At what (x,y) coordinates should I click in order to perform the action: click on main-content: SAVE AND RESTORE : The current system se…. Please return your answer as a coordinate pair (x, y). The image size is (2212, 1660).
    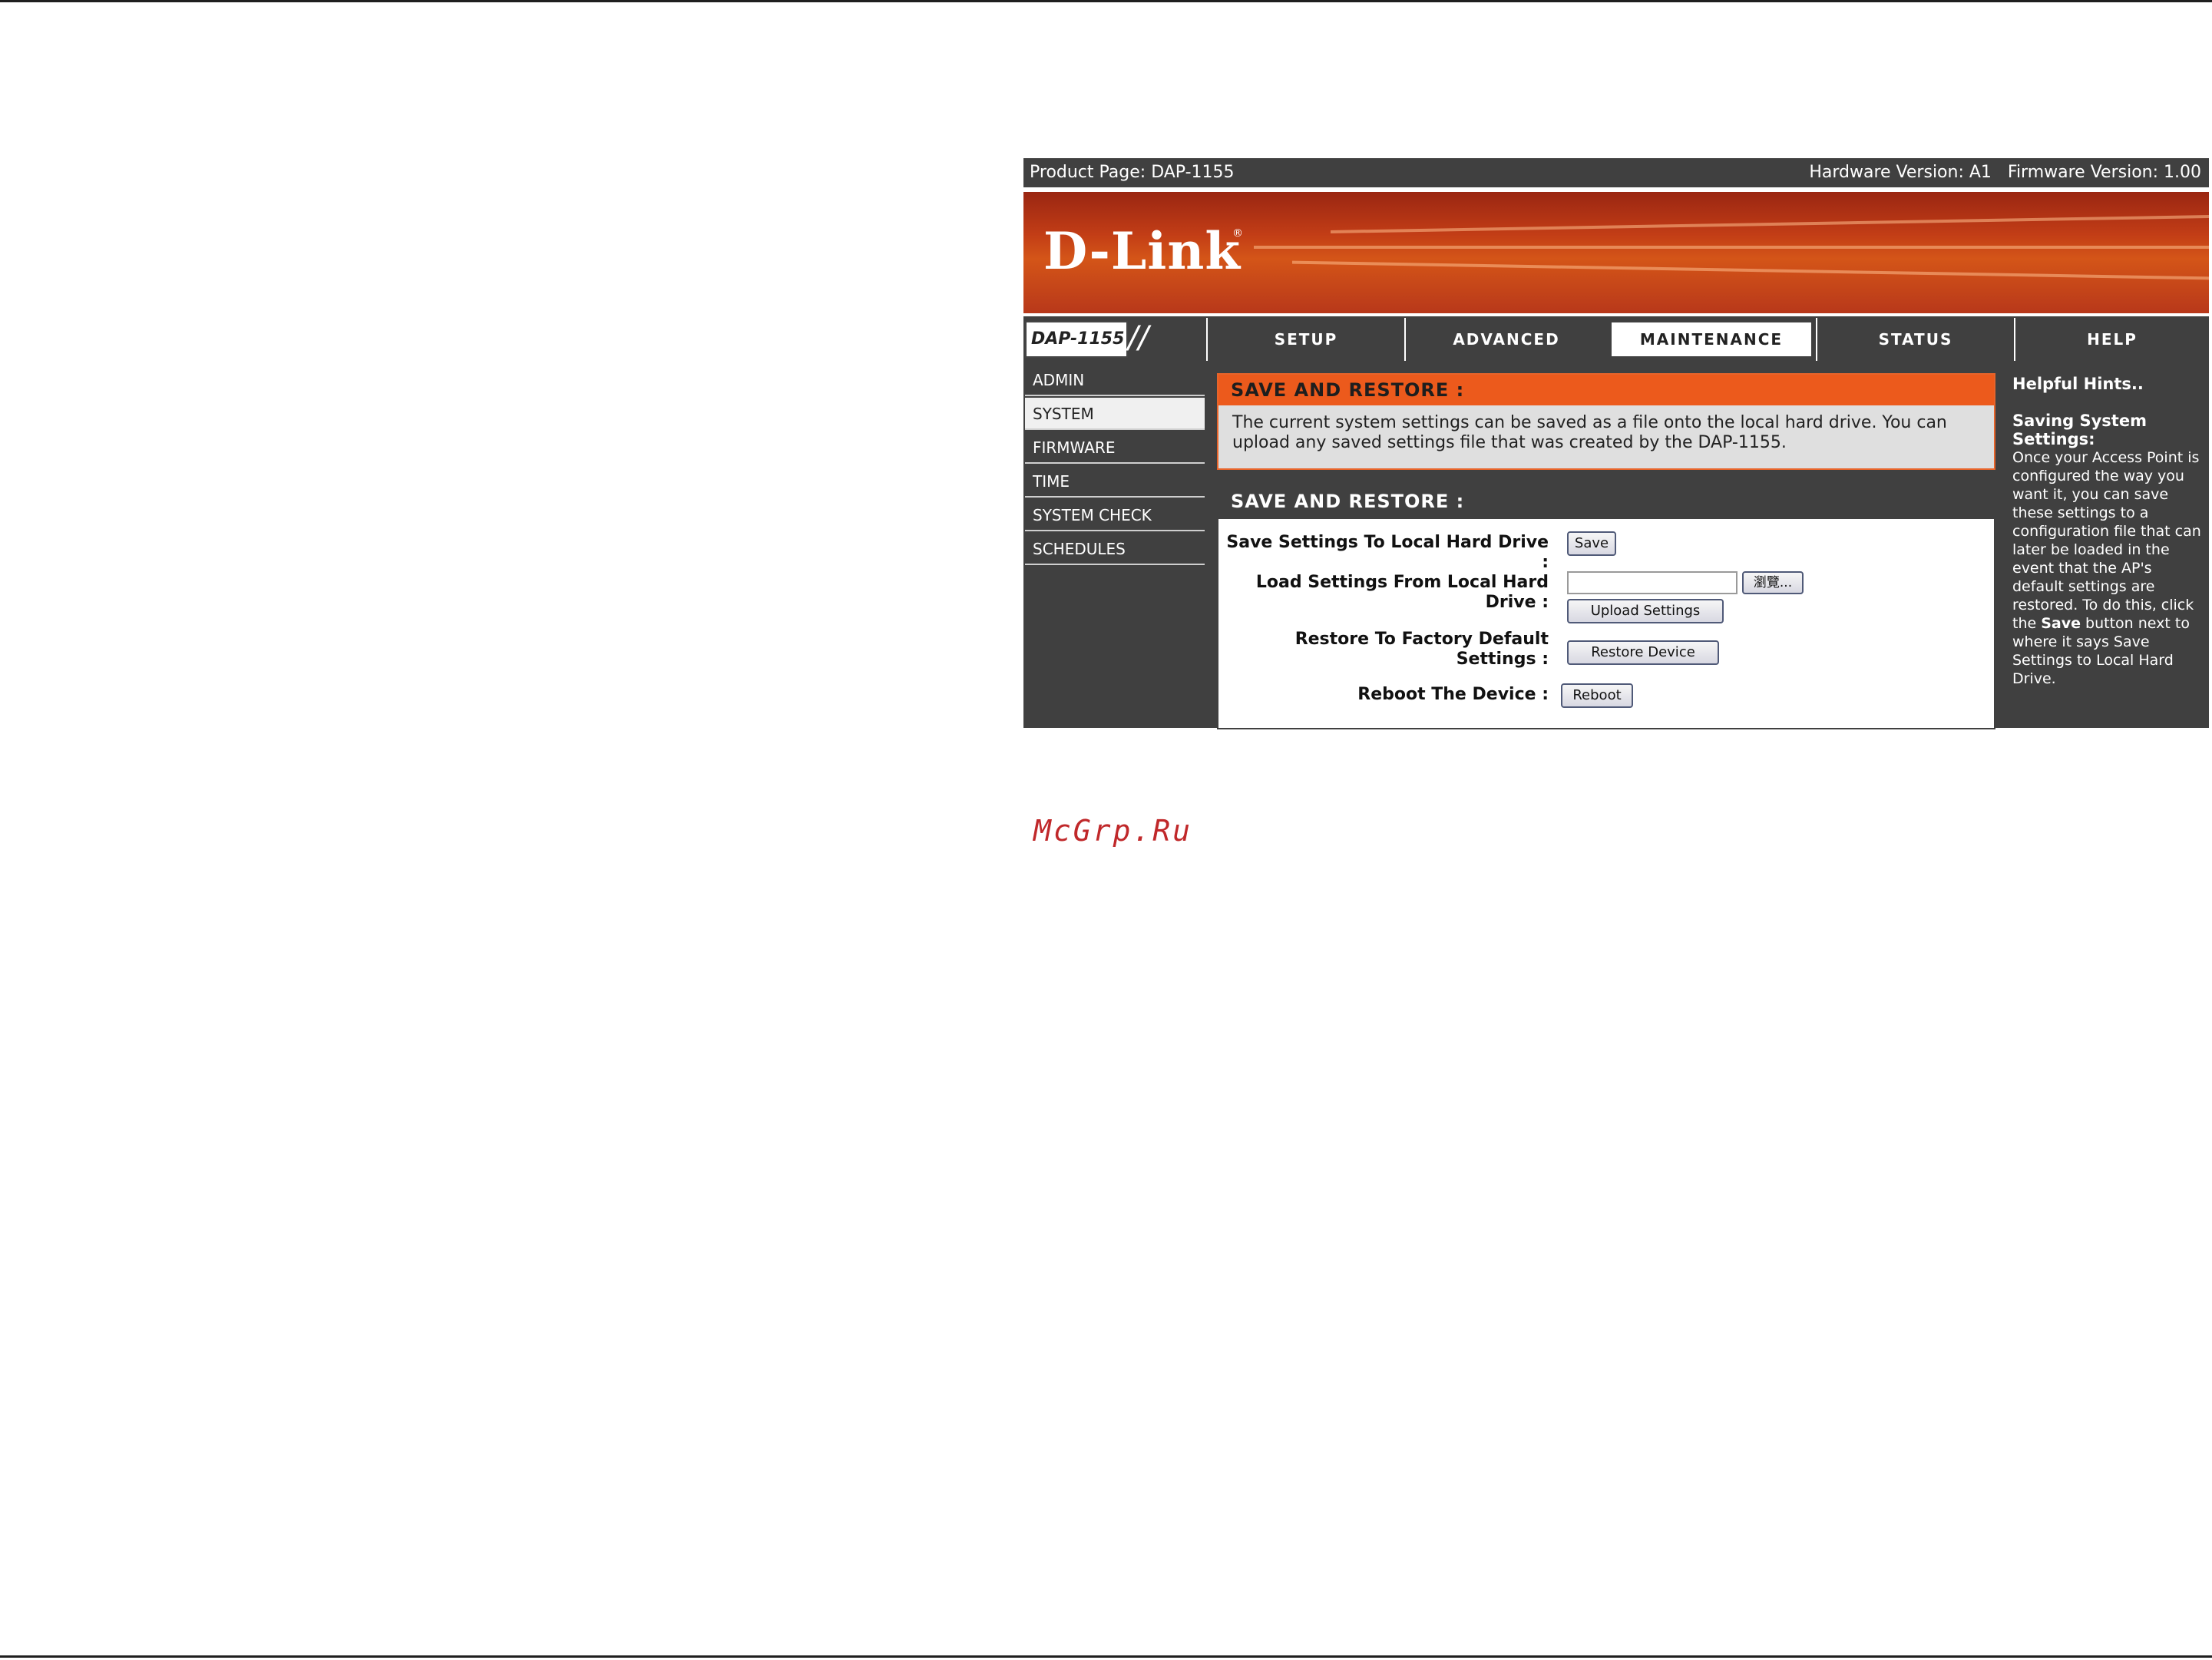
    Looking at the image, I should click on (1610, 545).